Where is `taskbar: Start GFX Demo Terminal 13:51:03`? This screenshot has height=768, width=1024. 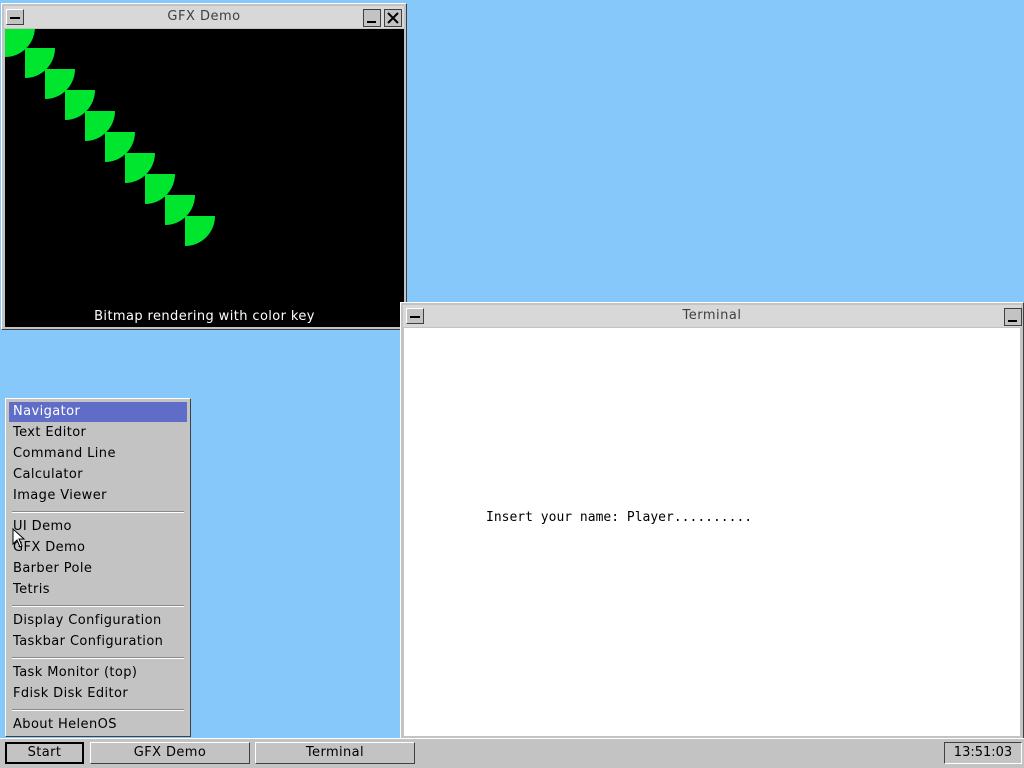
taskbar: Start GFX Demo Terminal 13:51:03 is located at coordinates (512, 753).